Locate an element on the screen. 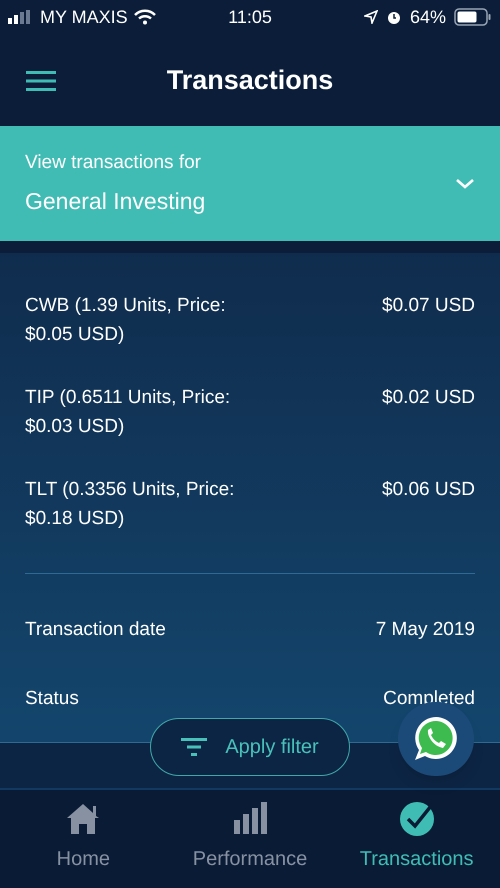 The width and height of the screenshot is (500, 888). detail-label: Status is located at coordinates (52, 698).